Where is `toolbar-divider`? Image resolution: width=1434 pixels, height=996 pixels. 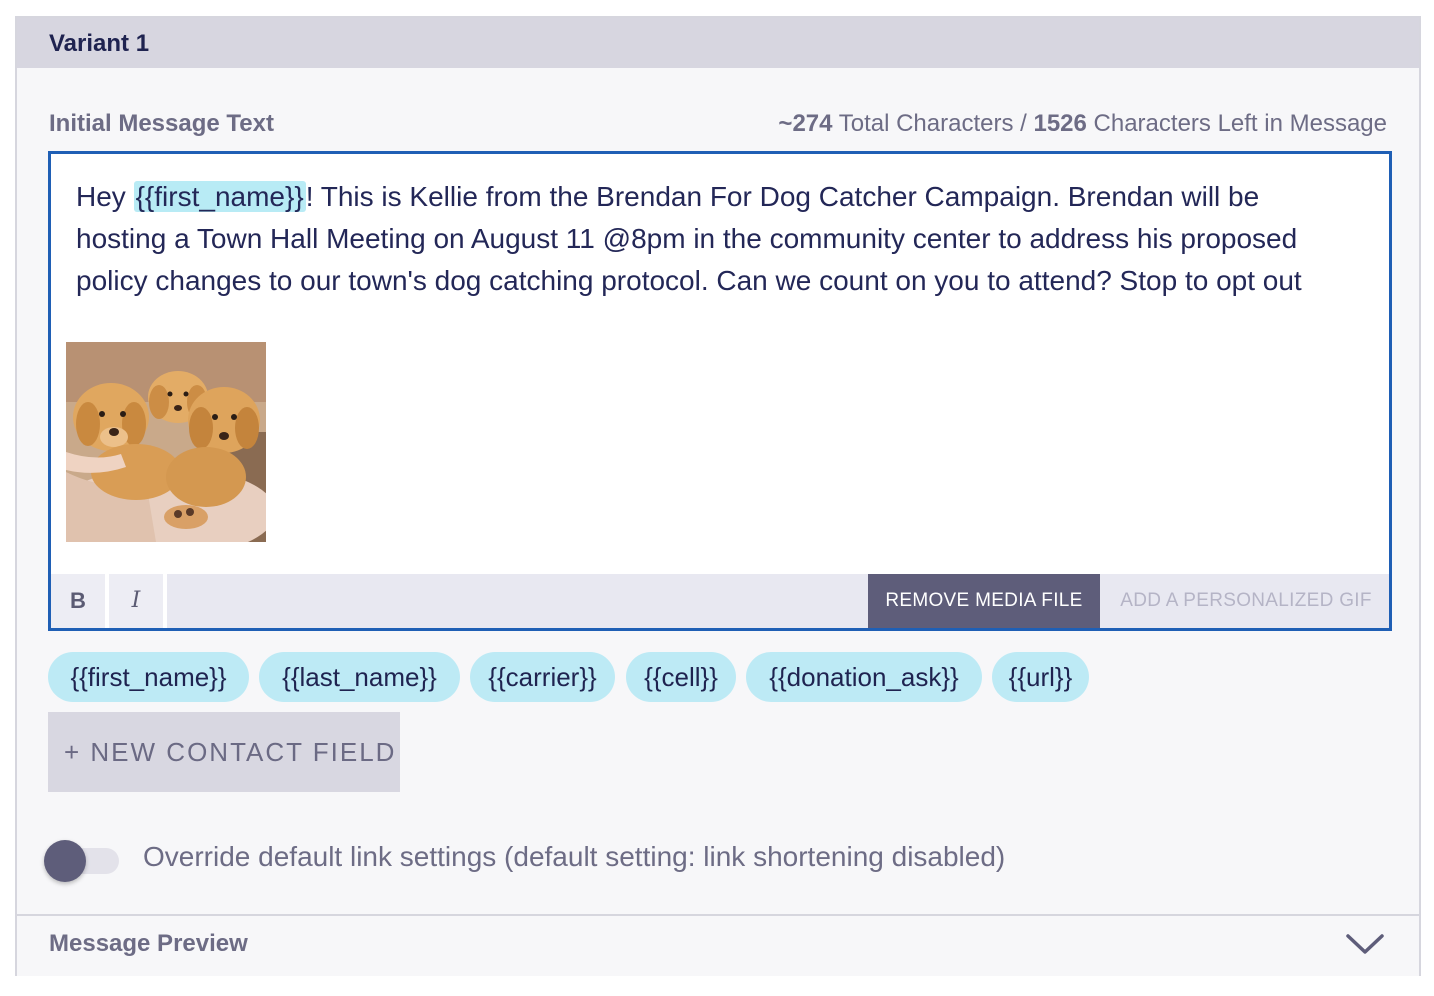
toolbar-divider is located at coordinates (165, 601).